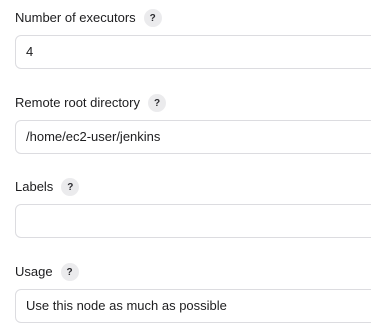 The width and height of the screenshot is (371, 336). I want to click on usage-label: Usage, so click(34, 271).